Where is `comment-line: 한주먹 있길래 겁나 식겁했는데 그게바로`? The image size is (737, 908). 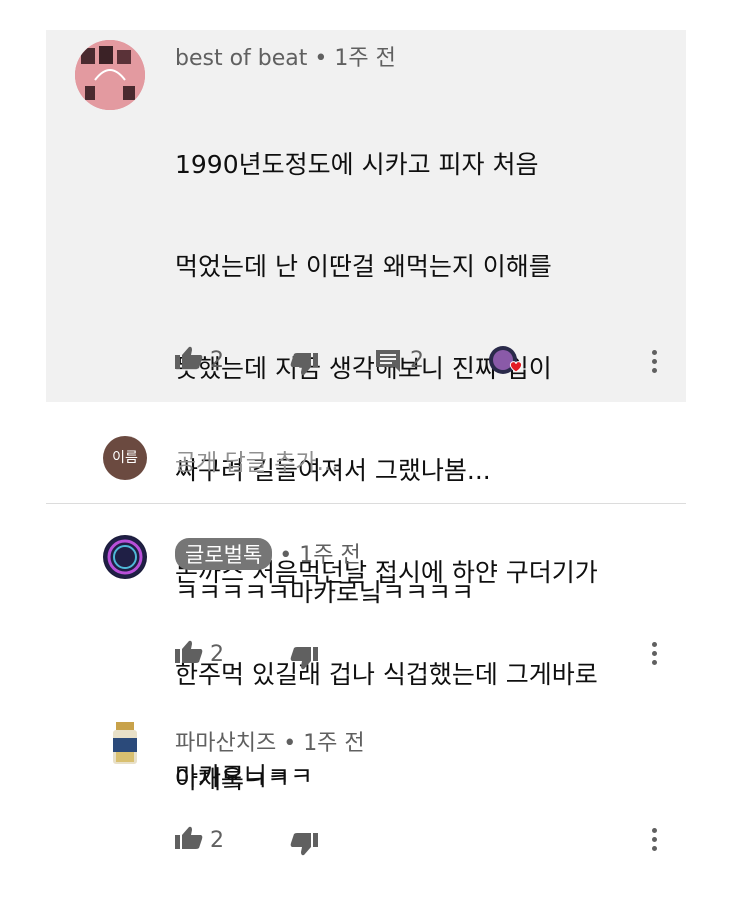 comment-line: 한주먹 있길래 겁나 식겁했는데 그게바로 is located at coordinates (386, 674).